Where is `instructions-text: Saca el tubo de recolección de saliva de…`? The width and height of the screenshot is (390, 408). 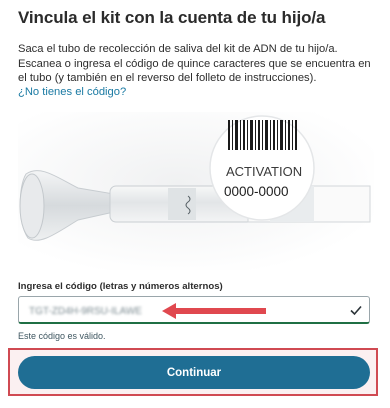
instructions-text: Saca el tubo de recolección de saliva de… is located at coordinates (194, 63).